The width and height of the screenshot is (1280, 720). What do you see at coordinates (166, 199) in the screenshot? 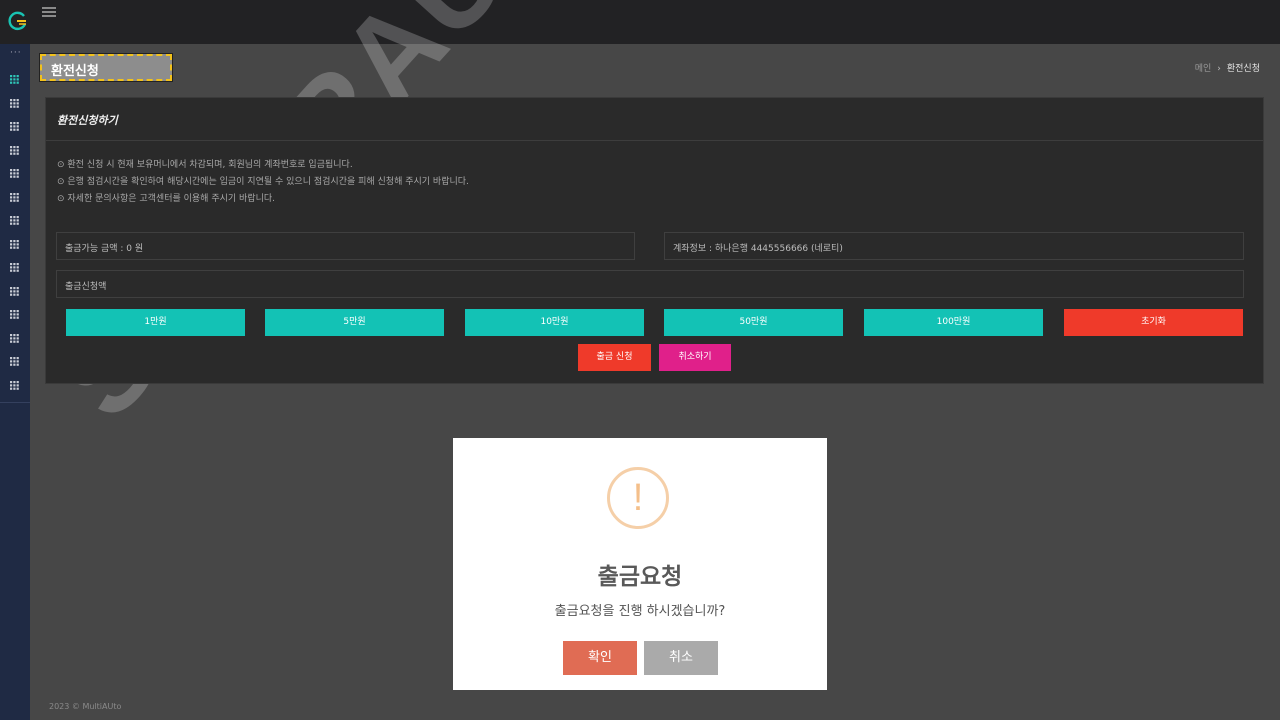
I see `notice-line: ⊙ 자세한 문의사항은 고객센터를 이용해 주시기 바랍니다.` at bounding box center [166, 199].